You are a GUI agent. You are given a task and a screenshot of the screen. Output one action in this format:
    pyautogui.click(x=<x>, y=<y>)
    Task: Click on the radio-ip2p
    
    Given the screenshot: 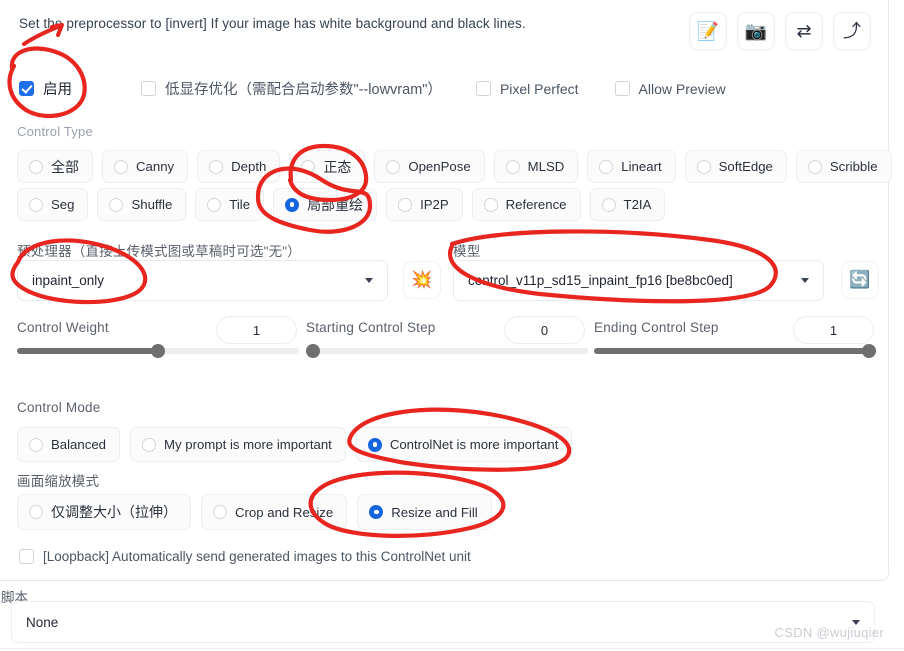 What is the action you would take?
    pyautogui.click(x=405, y=204)
    